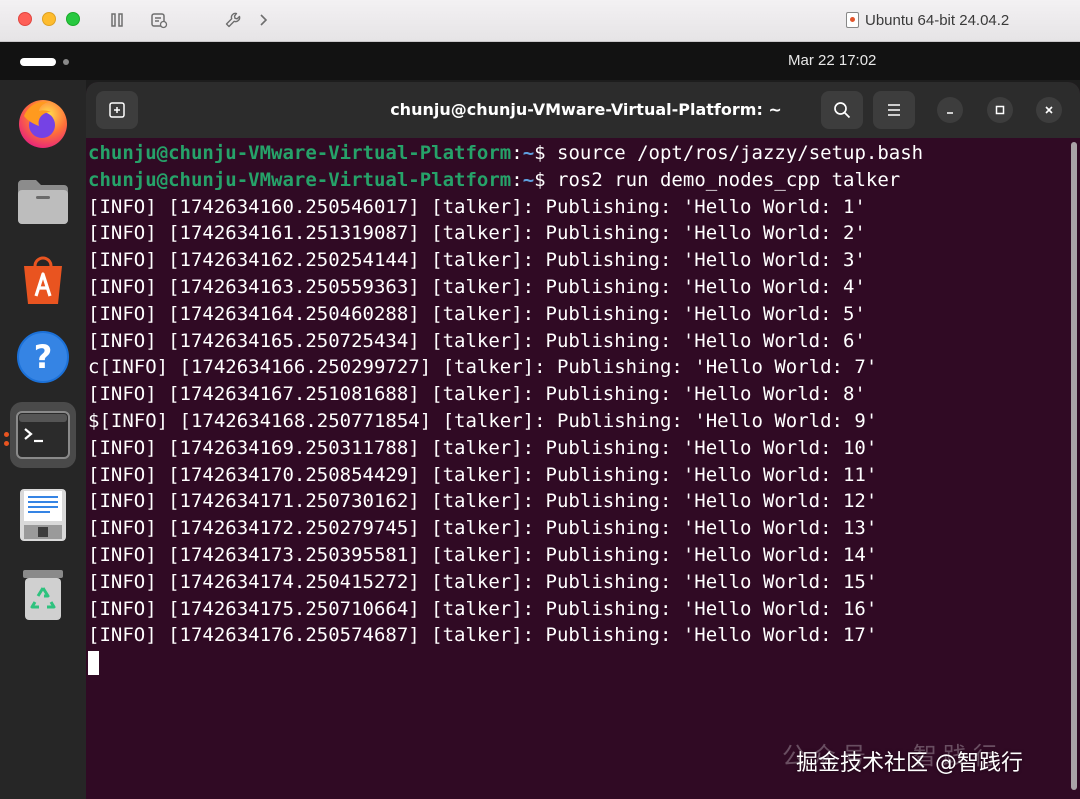 The height and width of the screenshot is (799, 1080). Describe the element at coordinates (740, 153) in the screenshot. I see `command-text: source /opt/ros/jazzy/setup.bash` at that location.